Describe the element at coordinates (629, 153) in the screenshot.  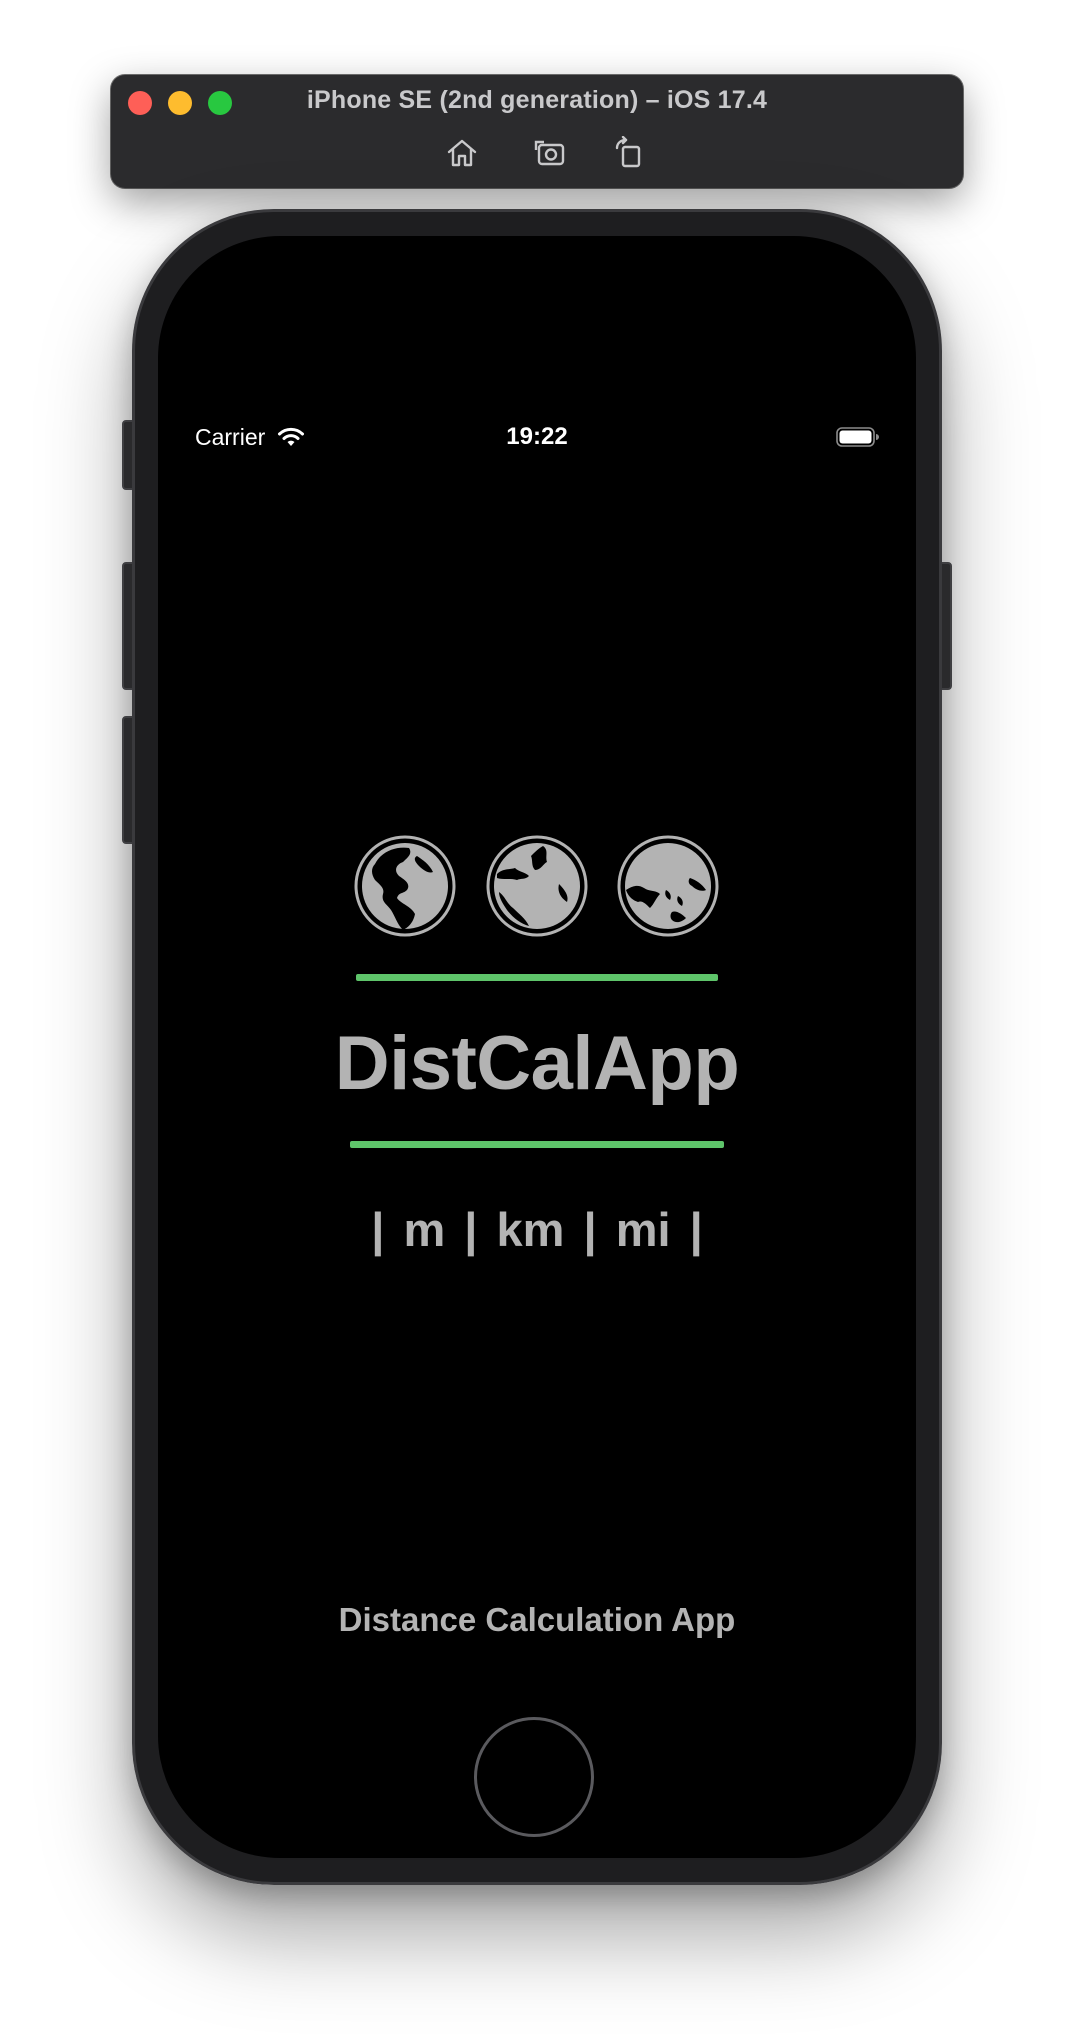
I see `rotate-icon` at that location.